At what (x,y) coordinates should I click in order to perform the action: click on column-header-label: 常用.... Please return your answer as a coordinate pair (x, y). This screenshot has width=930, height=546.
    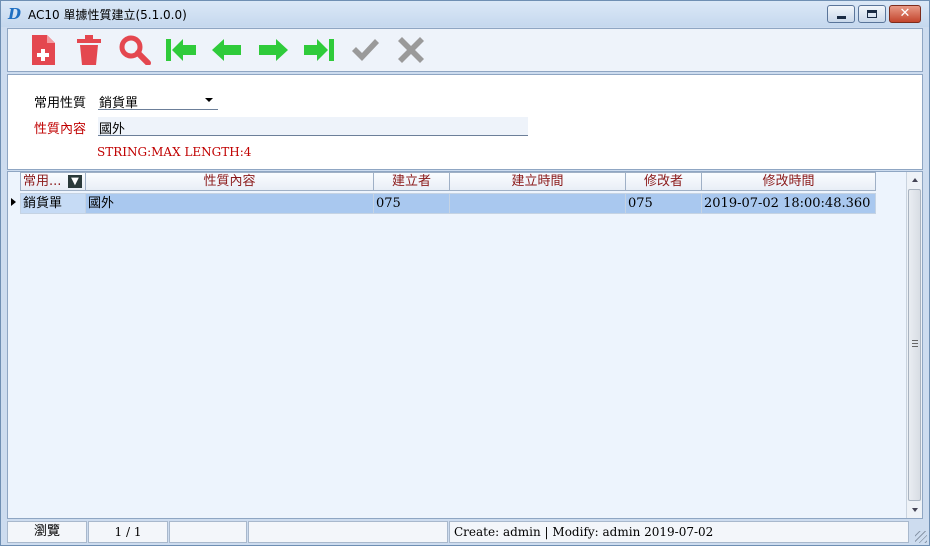
    Looking at the image, I should click on (42, 181).